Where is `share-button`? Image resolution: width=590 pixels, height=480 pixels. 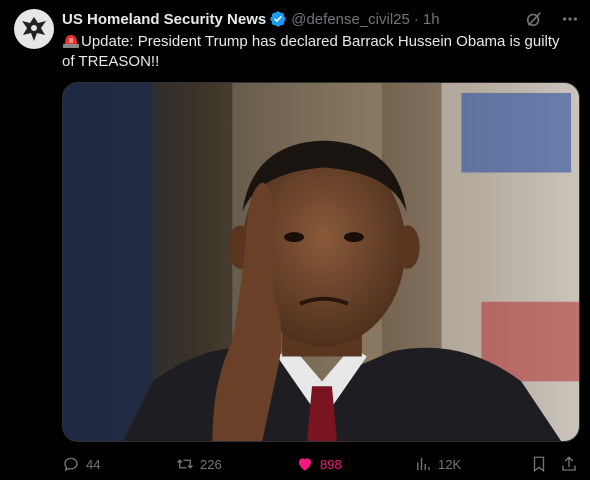 share-button is located at coordinates (569, 464).